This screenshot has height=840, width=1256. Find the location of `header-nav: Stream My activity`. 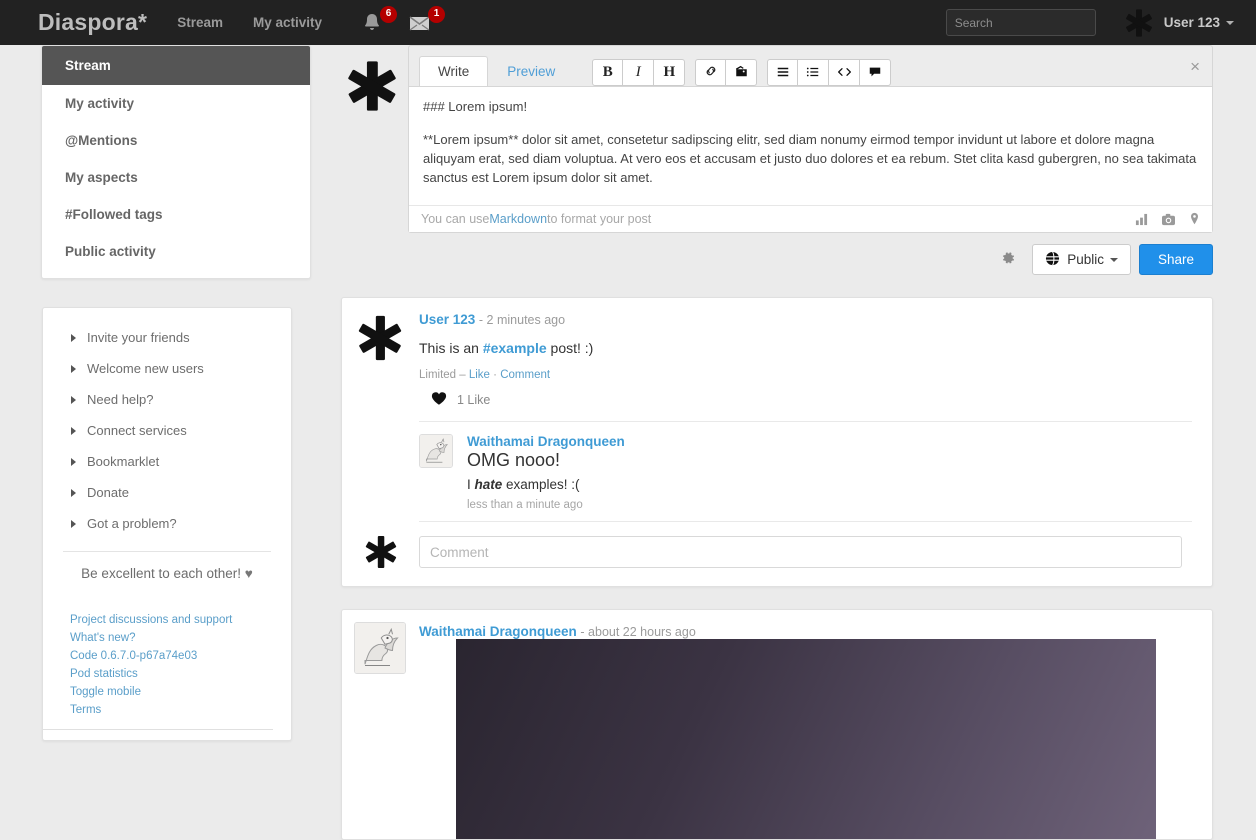

header-nav: Stream My activity is located at coordinates (264, 22).